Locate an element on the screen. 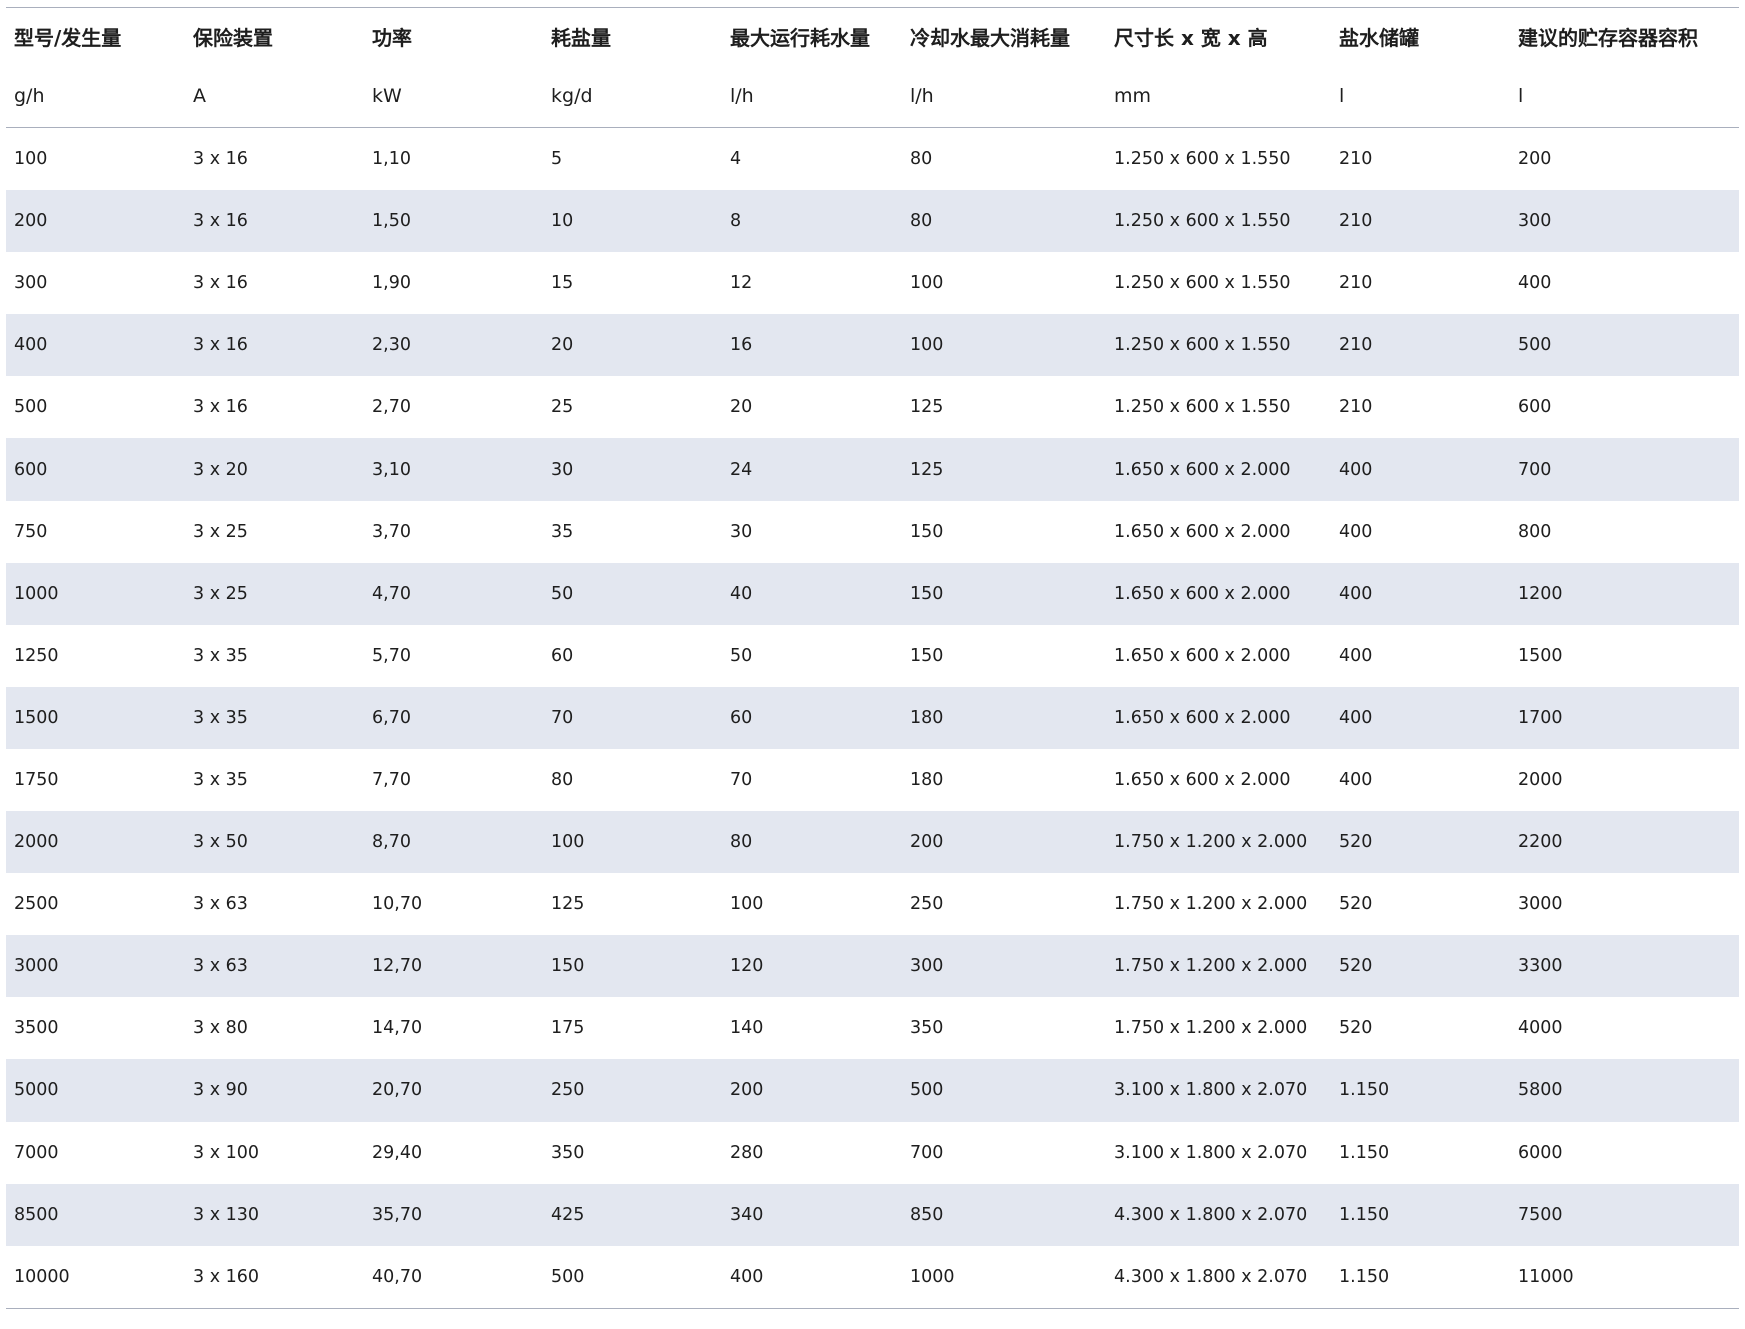 This screenshot has width=1745, height=1329. table-cell-model-output: 1250 is located at coordinates (36, 655).